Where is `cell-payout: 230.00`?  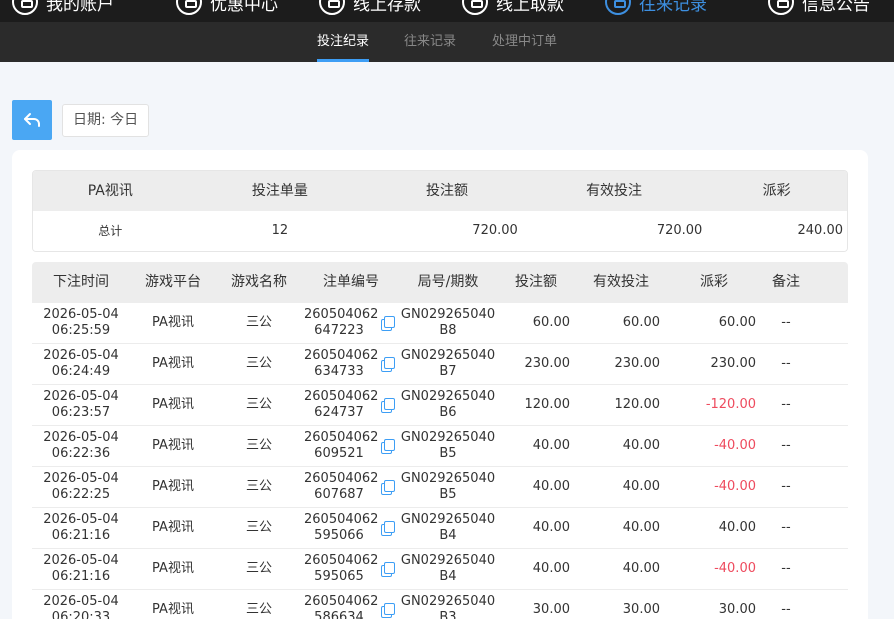
cell-payout: 230.00 is located at coordinates (733, 363).